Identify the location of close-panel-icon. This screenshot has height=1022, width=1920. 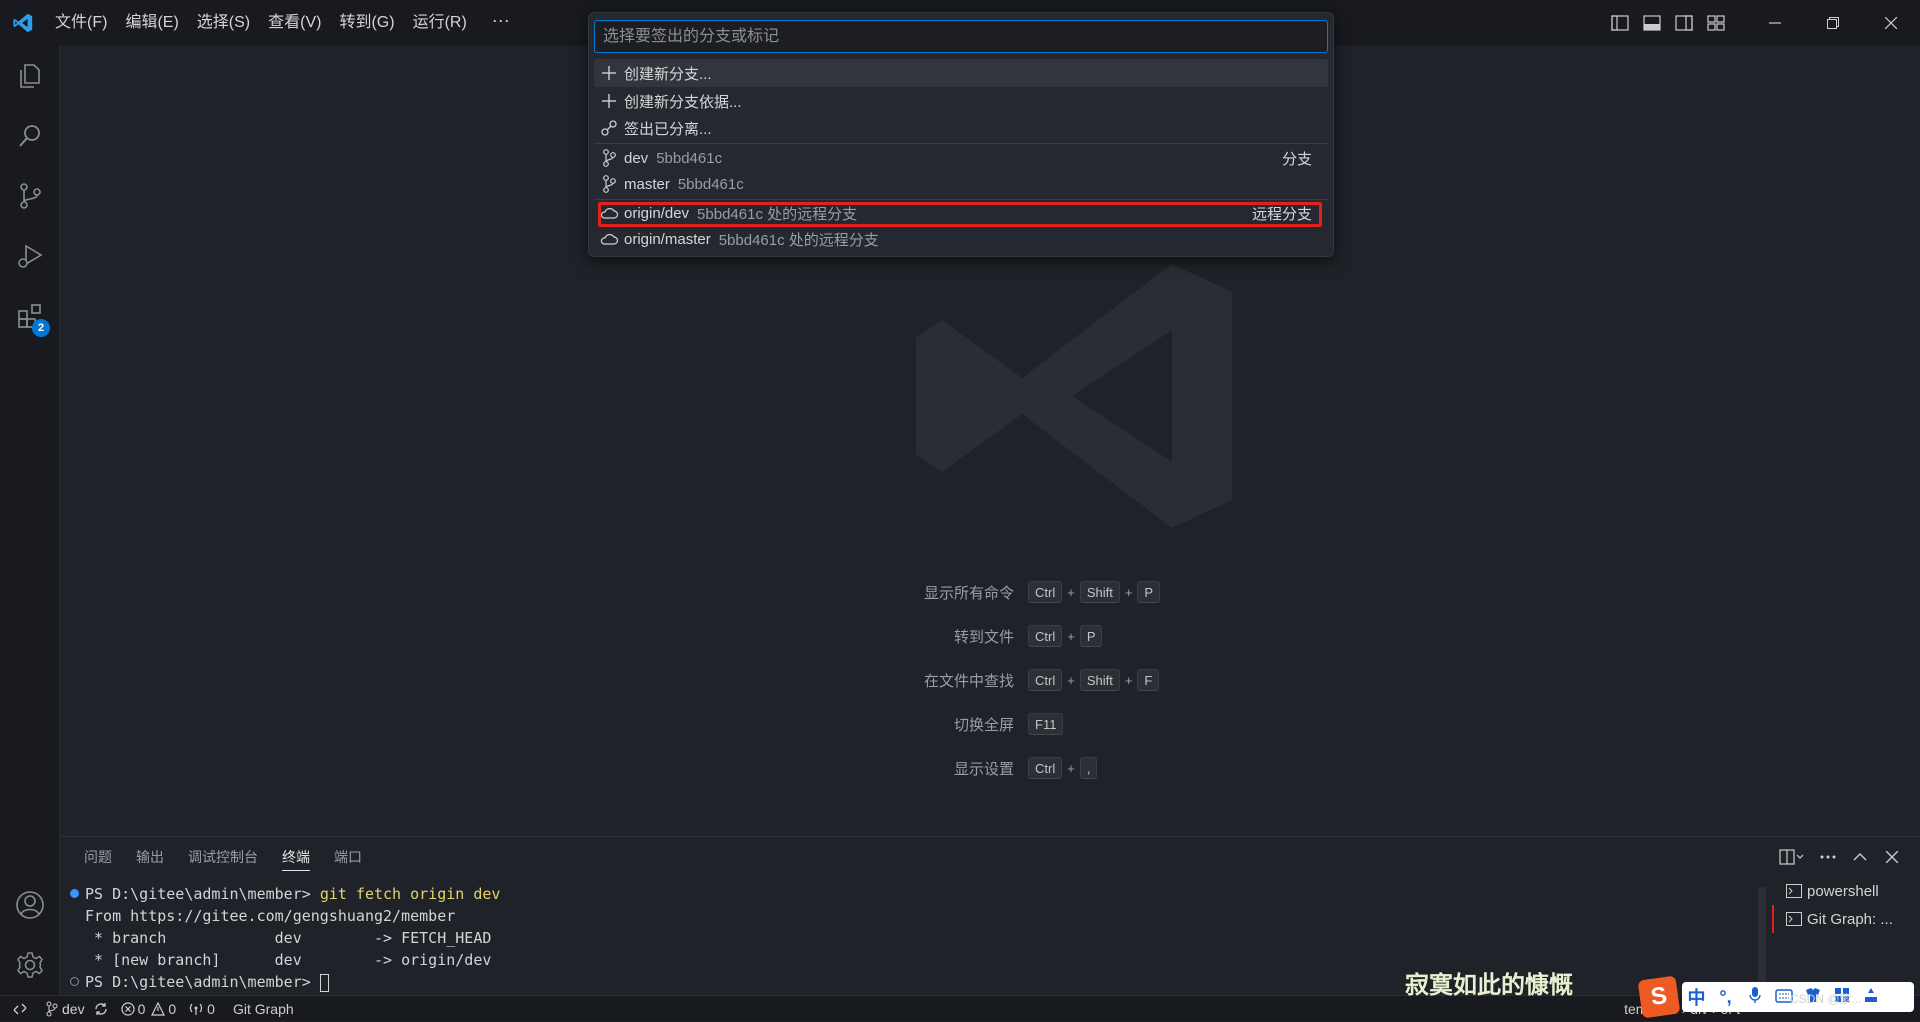
(1892, 857).